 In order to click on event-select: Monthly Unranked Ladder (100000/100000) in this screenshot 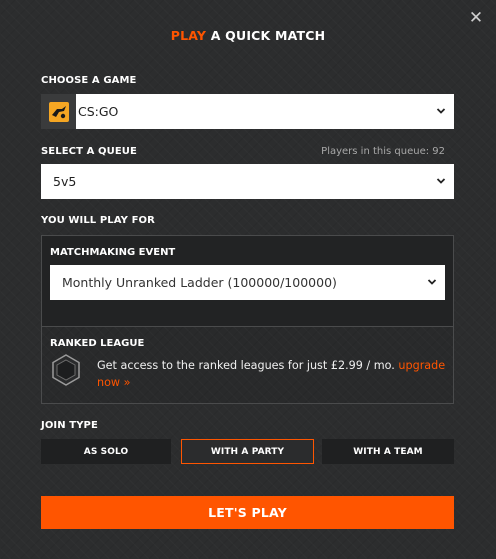, I will do `click(247, 282)`.